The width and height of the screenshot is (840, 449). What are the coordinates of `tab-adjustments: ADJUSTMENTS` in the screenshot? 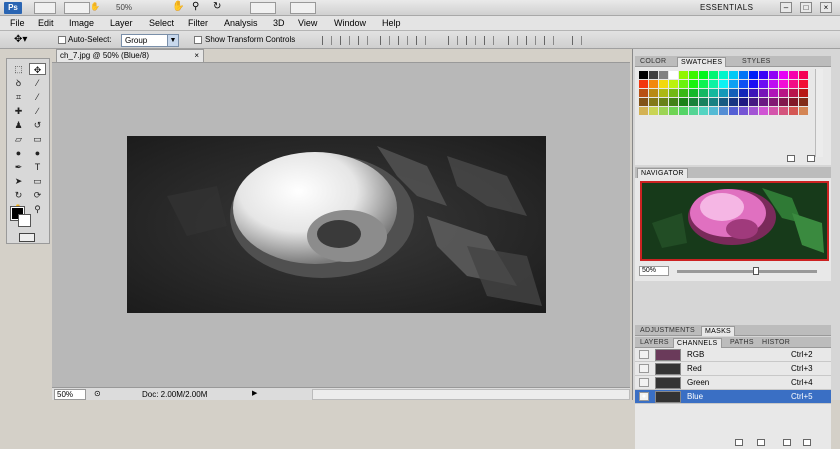 It's located at (667, 331).